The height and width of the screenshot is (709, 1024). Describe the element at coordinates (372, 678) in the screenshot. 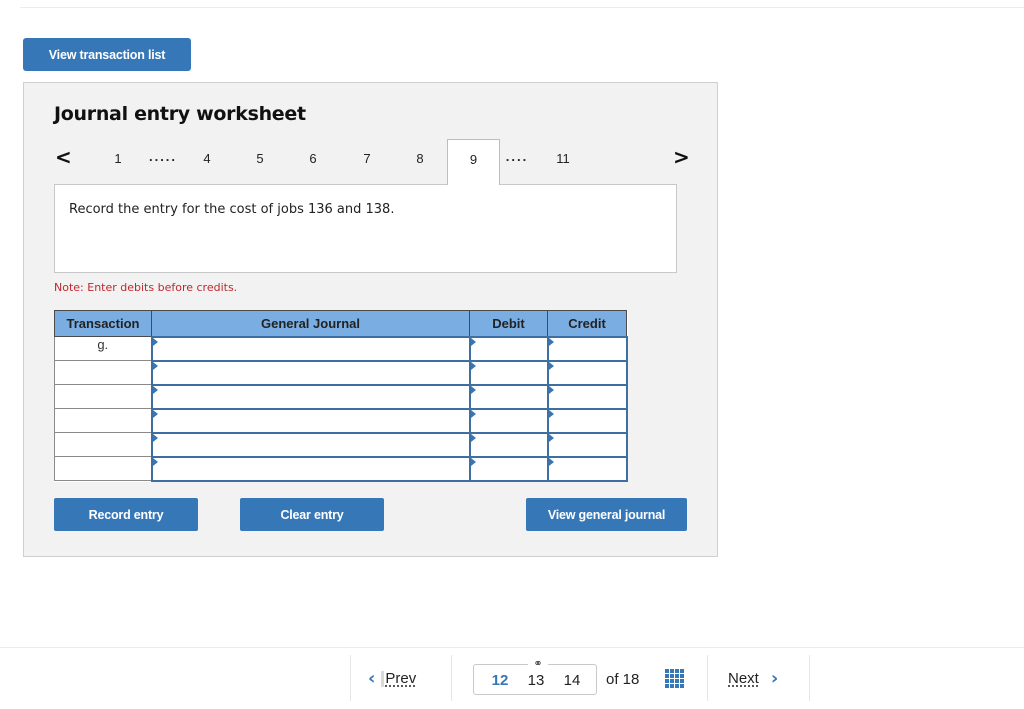

I see `chevron-left-icon: ‹` at that location.